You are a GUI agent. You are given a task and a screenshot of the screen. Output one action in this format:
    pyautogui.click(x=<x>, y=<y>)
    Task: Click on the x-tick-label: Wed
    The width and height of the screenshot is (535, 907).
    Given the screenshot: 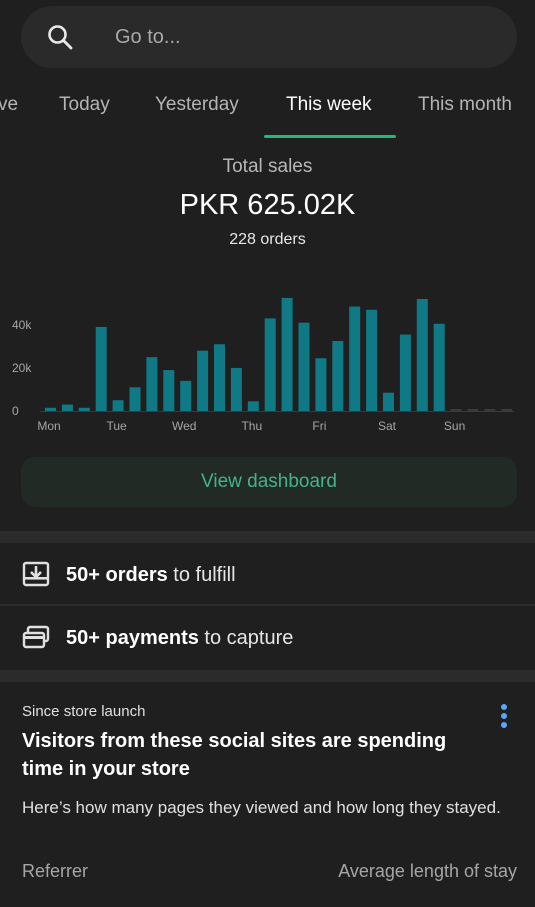 What is the action you would take?
    pyautogui.click(x=184, y=426)
    